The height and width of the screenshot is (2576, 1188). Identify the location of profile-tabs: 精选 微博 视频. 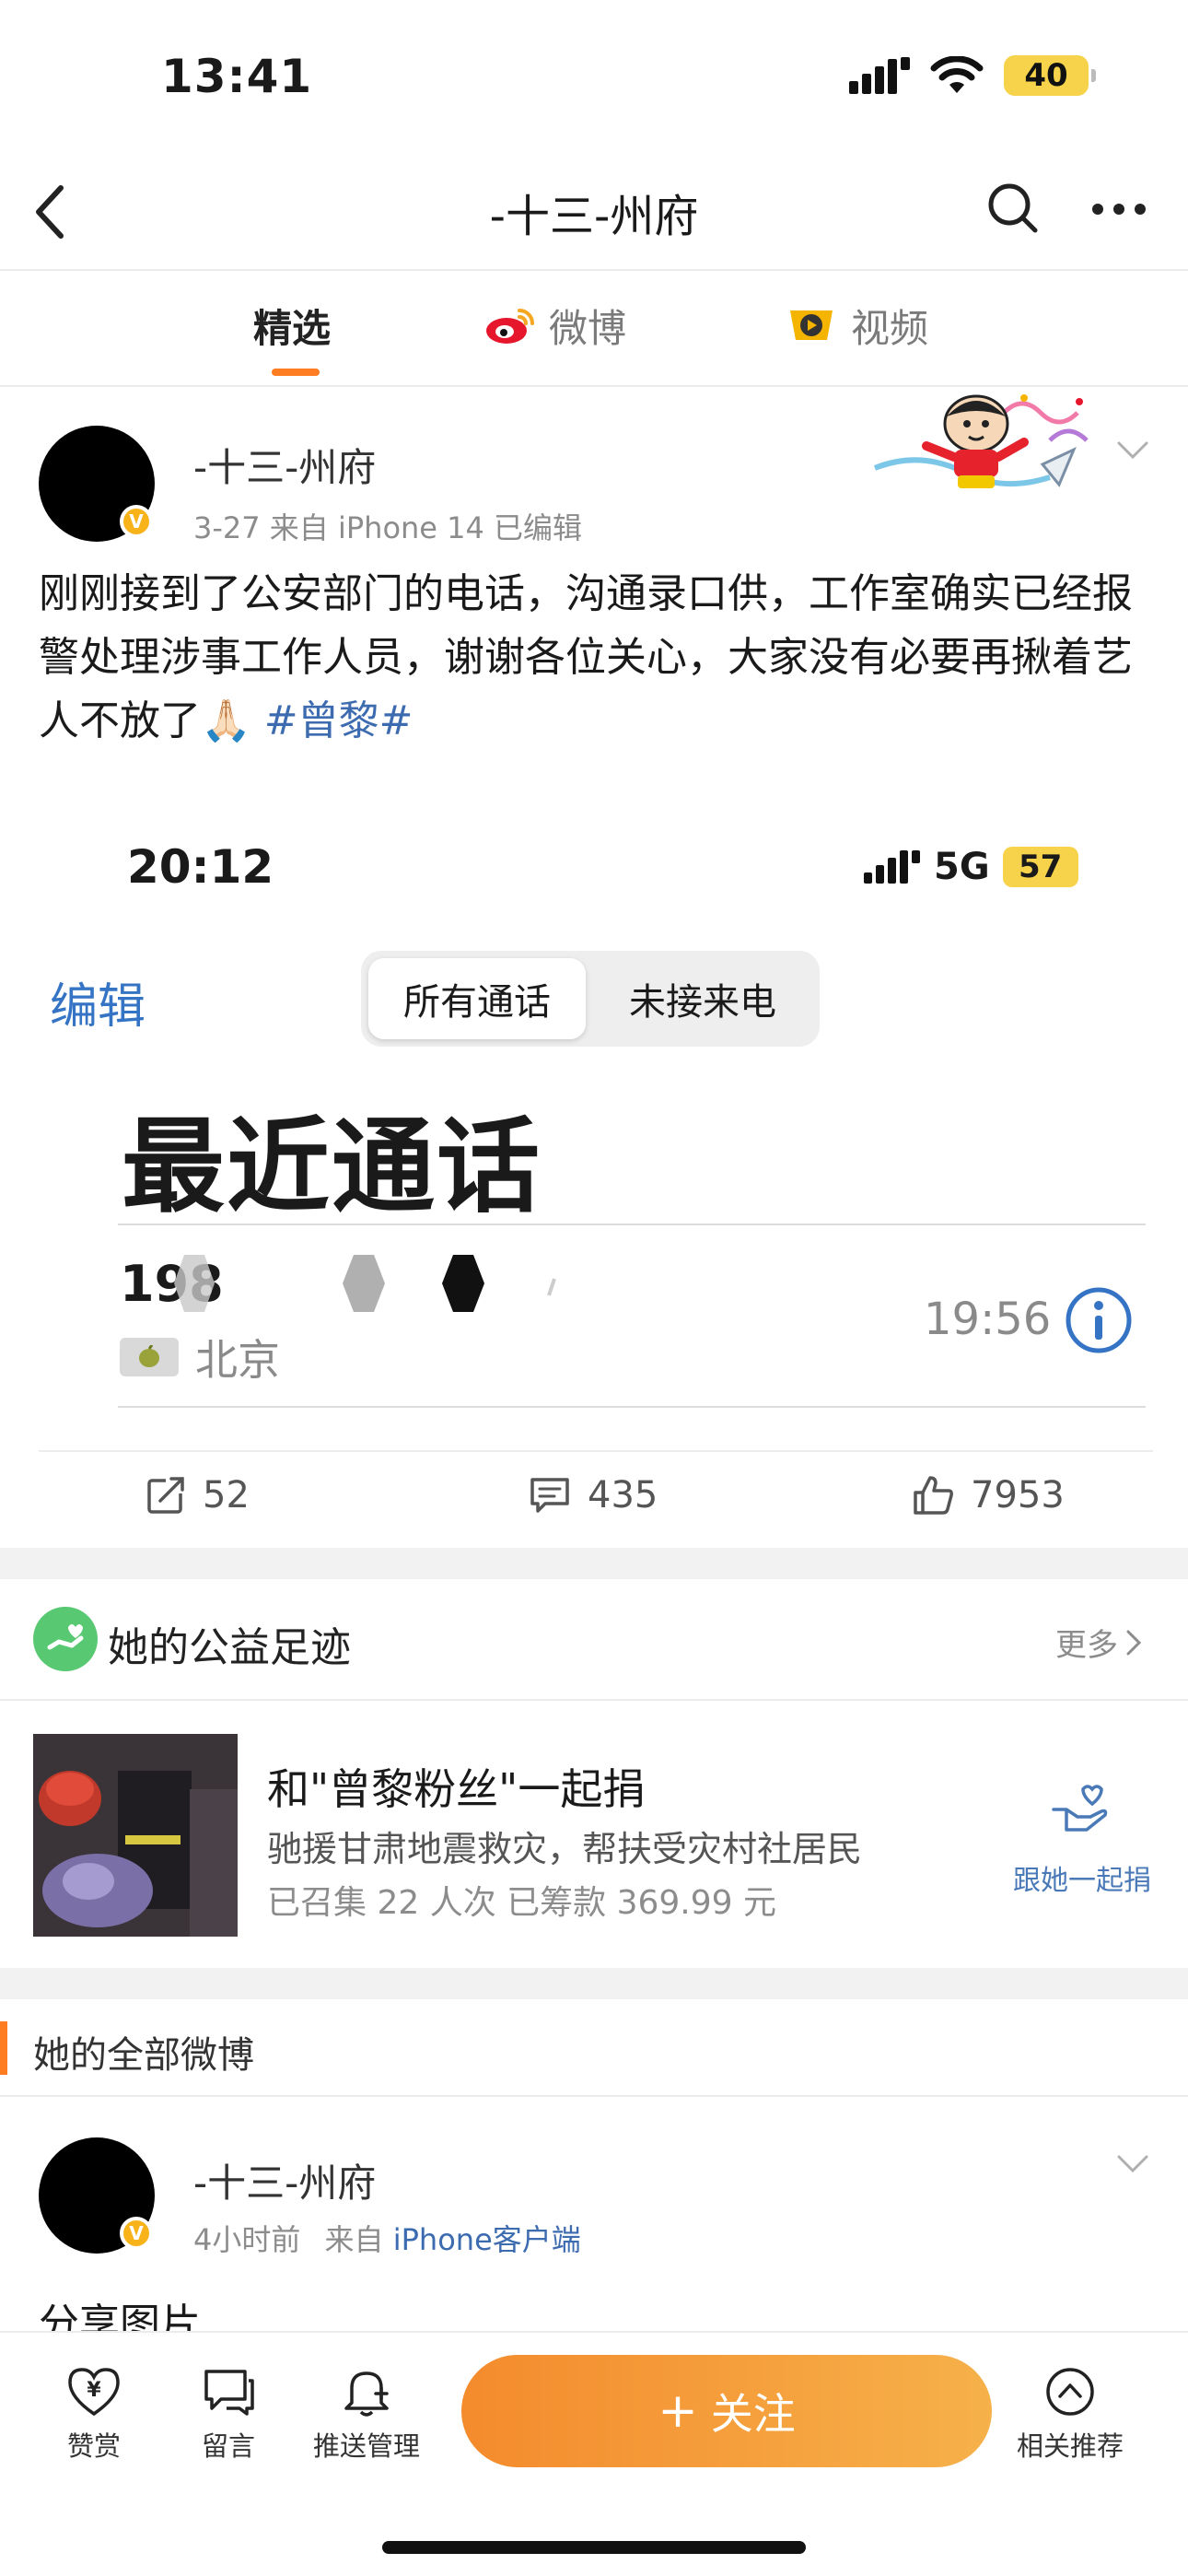
(594, 339).